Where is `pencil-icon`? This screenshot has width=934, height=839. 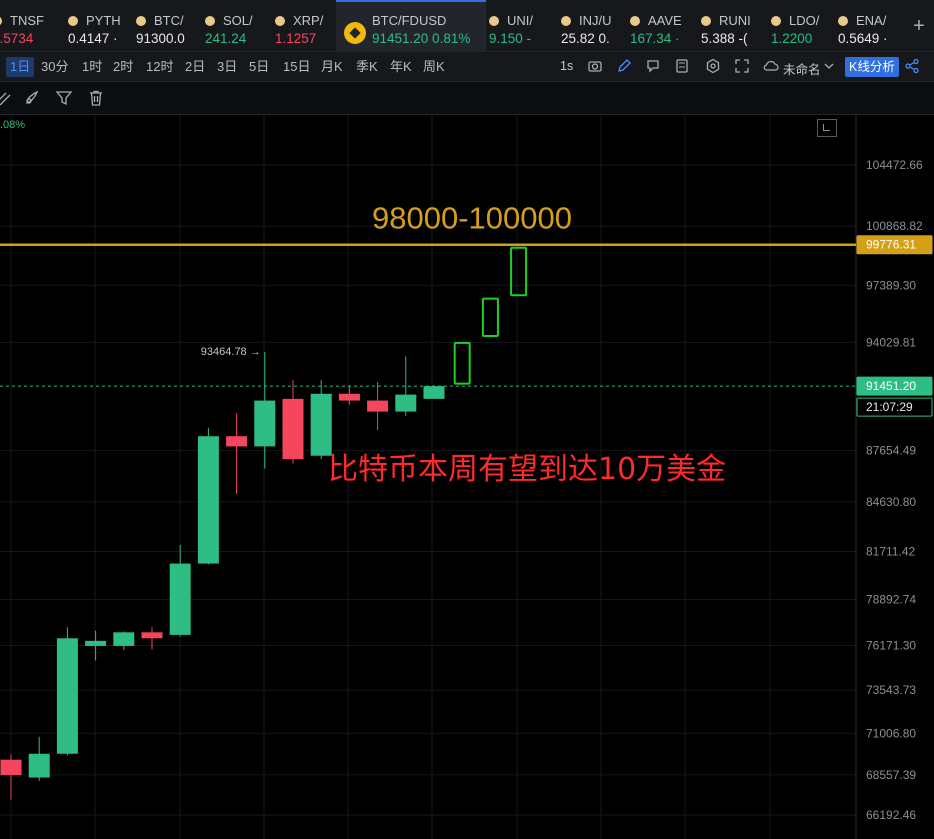
pencil-icon is located at coordinates (624, 67).